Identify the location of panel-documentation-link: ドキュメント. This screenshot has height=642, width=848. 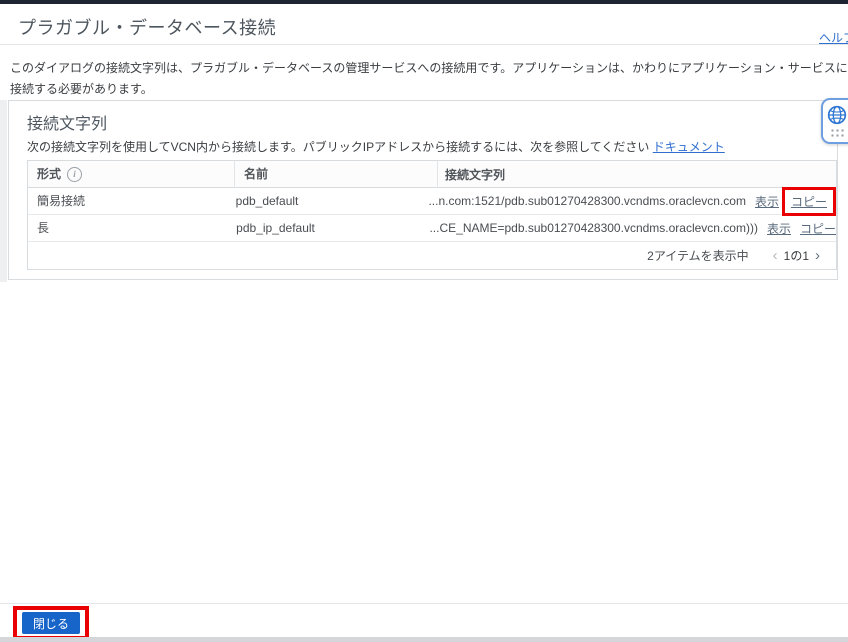
(689, 147).